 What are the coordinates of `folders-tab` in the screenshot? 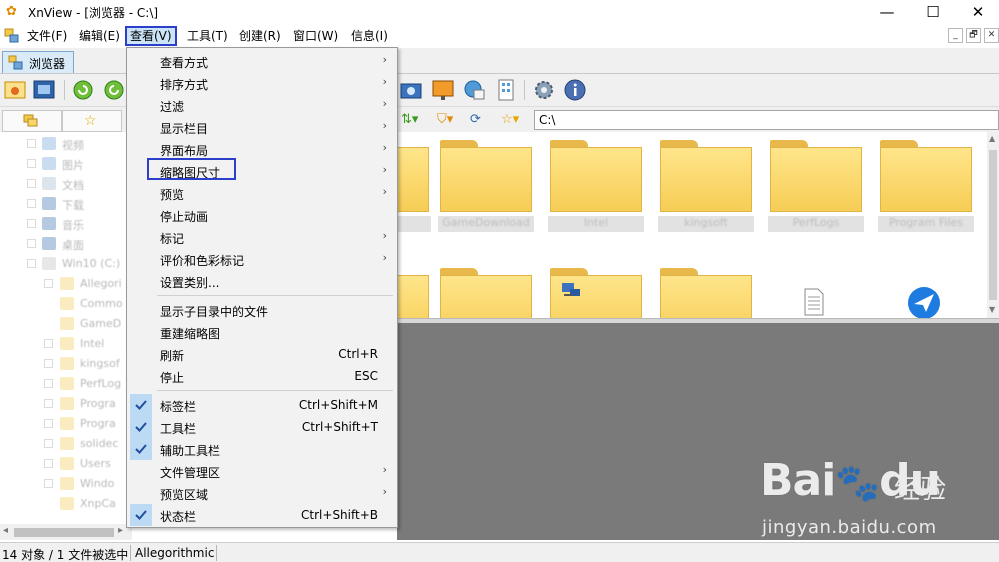 It's located at (32, 121).